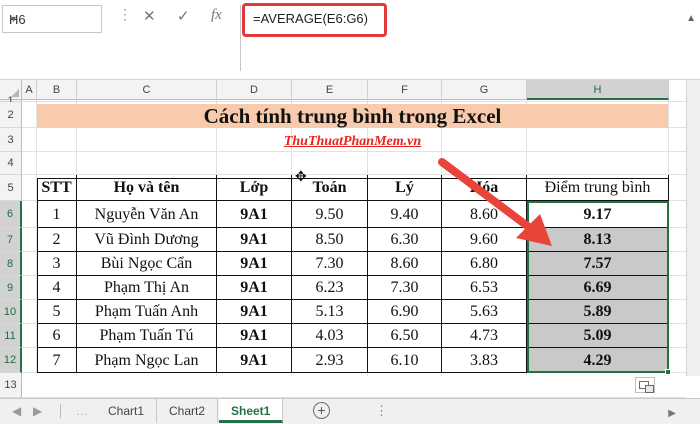 This screenshot has width=700, height=424. What do you see at coordinates (672, 413) in the screenshot?
I see `scroll-right-icon: ▶` at bounding box center [672, 413].